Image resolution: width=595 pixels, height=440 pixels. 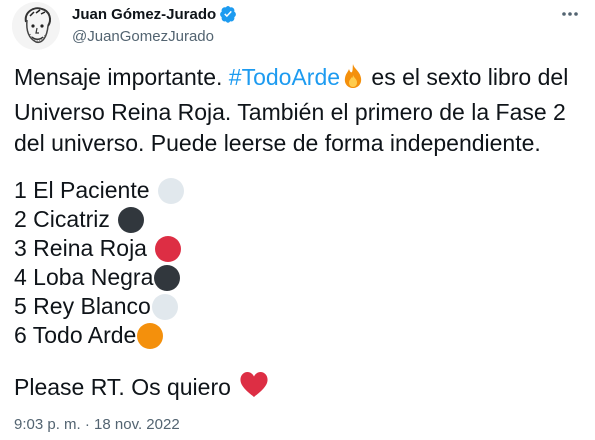 I want to click on book-label: 4 Loba Negra, so click(x=84, y=277).